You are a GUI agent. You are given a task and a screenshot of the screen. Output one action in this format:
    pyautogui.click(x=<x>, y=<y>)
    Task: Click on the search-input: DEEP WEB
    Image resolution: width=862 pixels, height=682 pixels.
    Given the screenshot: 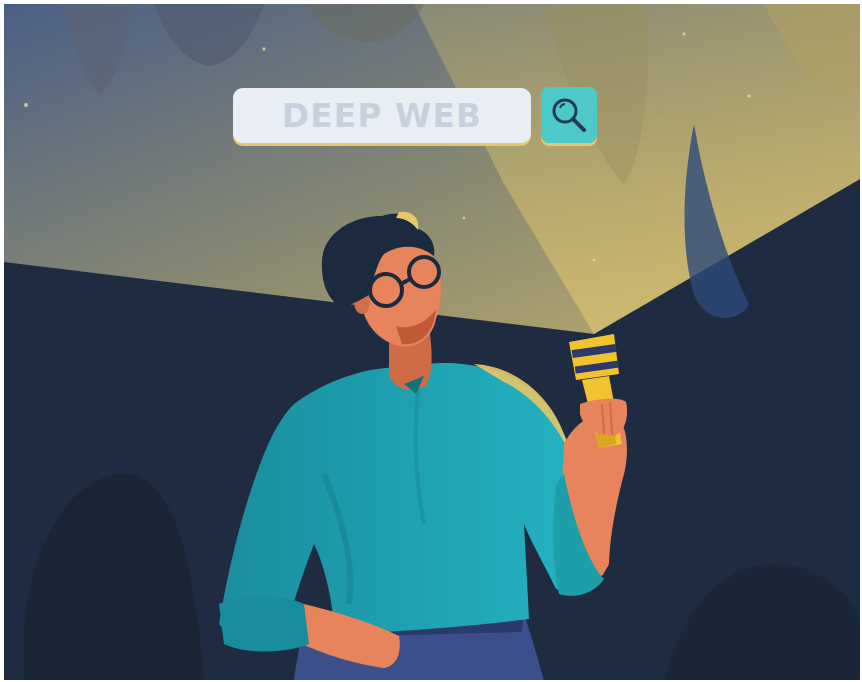 What is the action you would take?
    pyautogui.click(x=382, y=115)
    